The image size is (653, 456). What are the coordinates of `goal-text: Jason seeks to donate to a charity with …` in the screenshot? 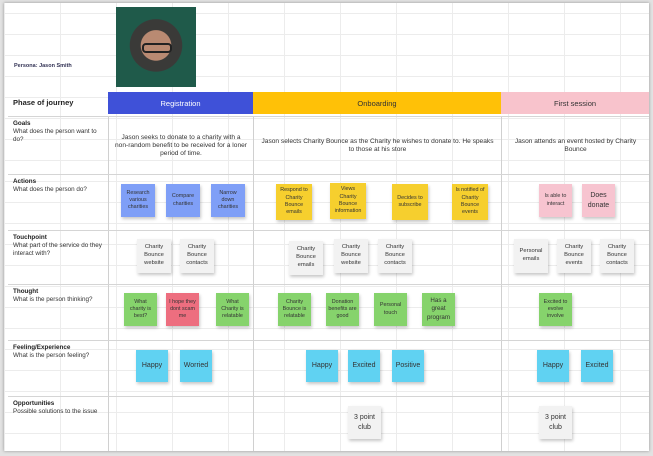 It's located at (181, 145).